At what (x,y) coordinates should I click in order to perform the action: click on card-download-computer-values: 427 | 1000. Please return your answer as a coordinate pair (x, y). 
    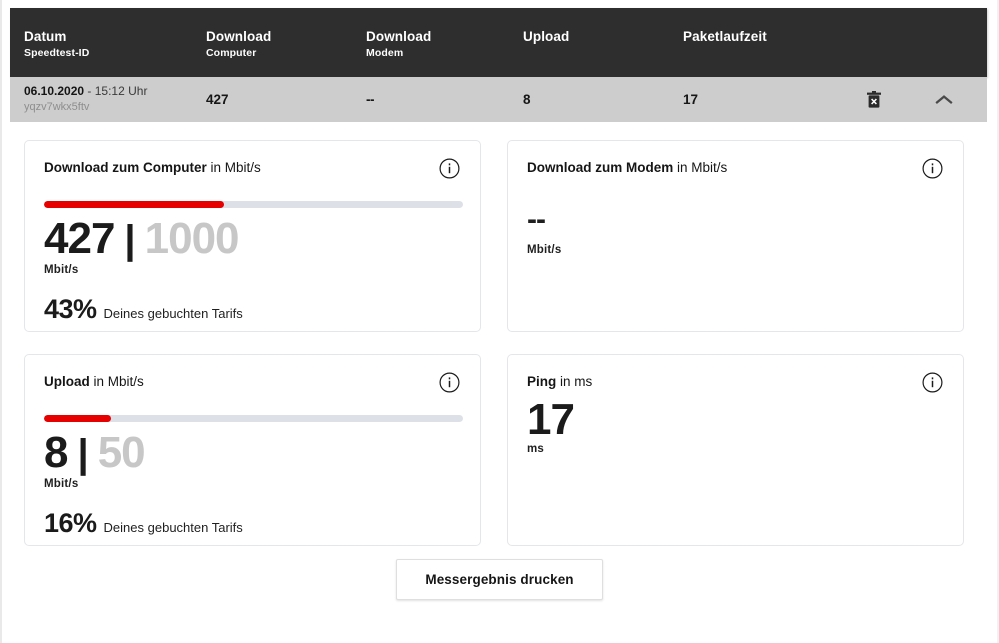
    Looking at the image, I should click on (252, 238).